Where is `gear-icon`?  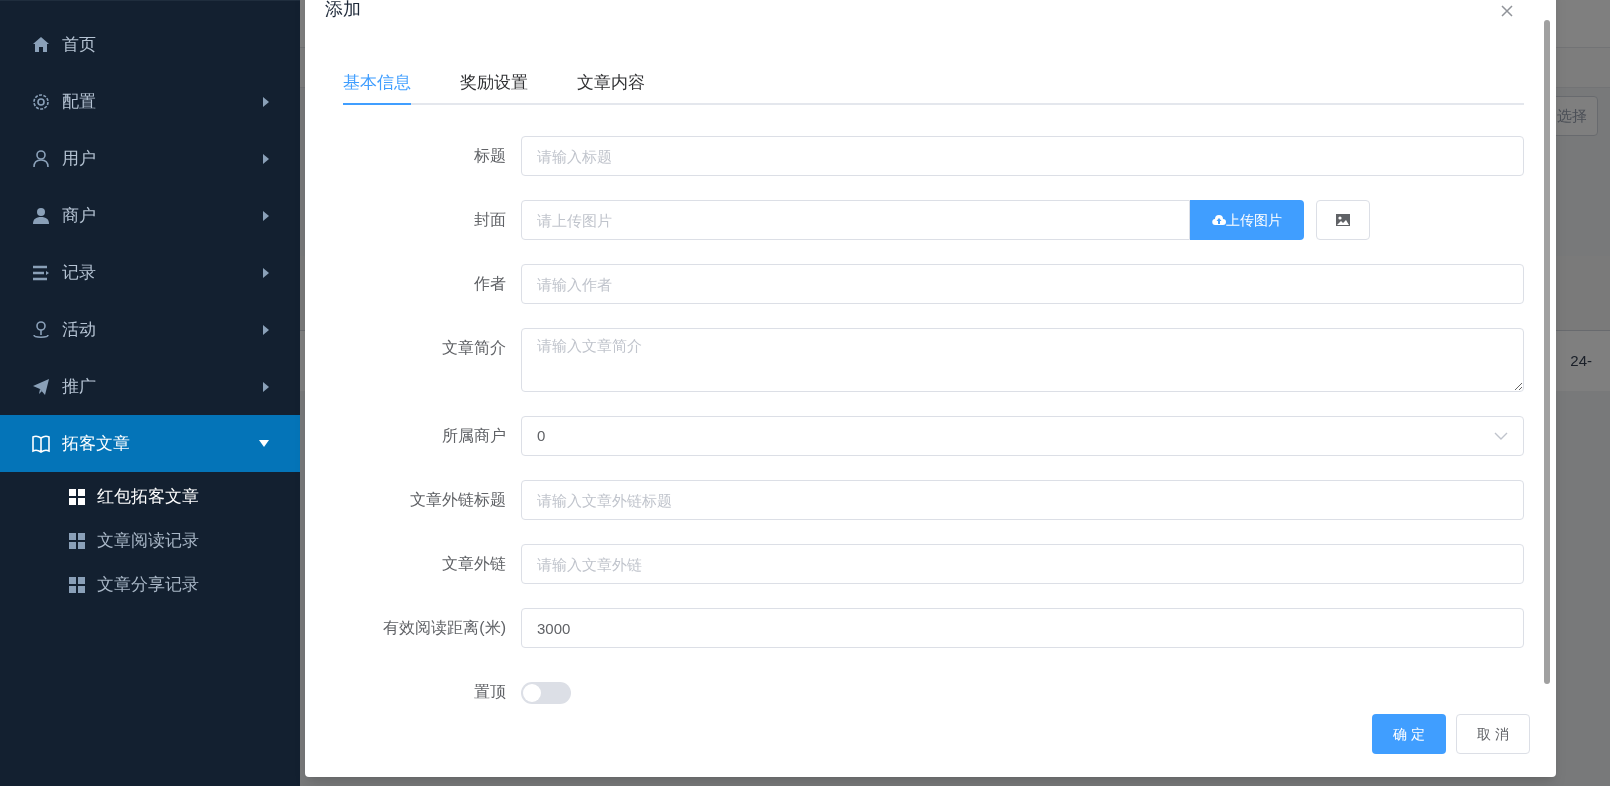
gear-icon is located at coordinates (41, 101).